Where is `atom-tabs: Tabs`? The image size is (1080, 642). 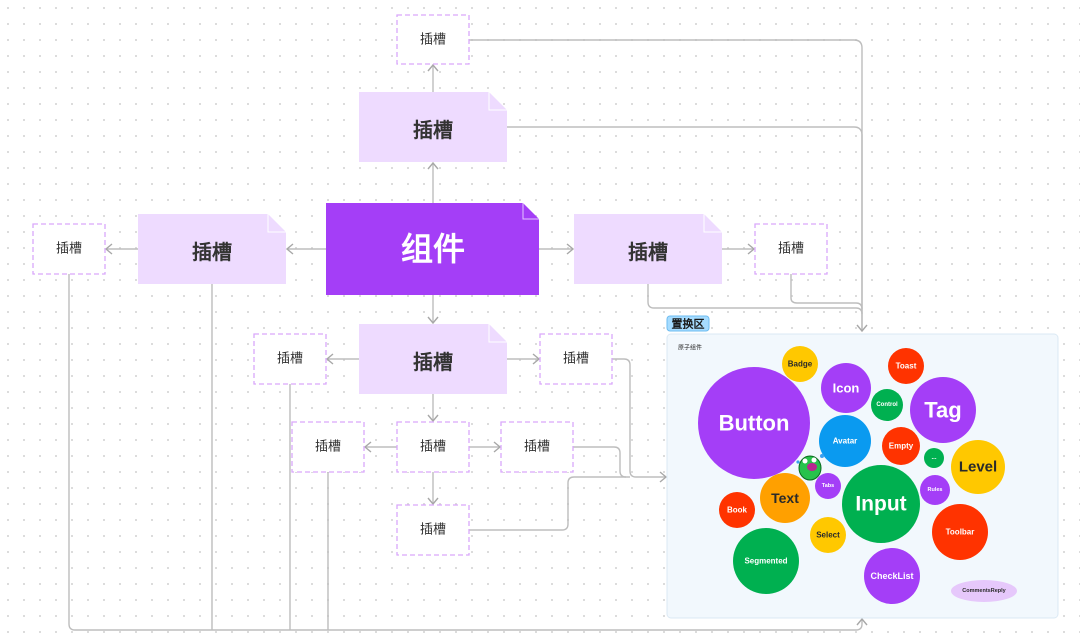 atom-tabs: Tabs is located at coordinates (828, 486).